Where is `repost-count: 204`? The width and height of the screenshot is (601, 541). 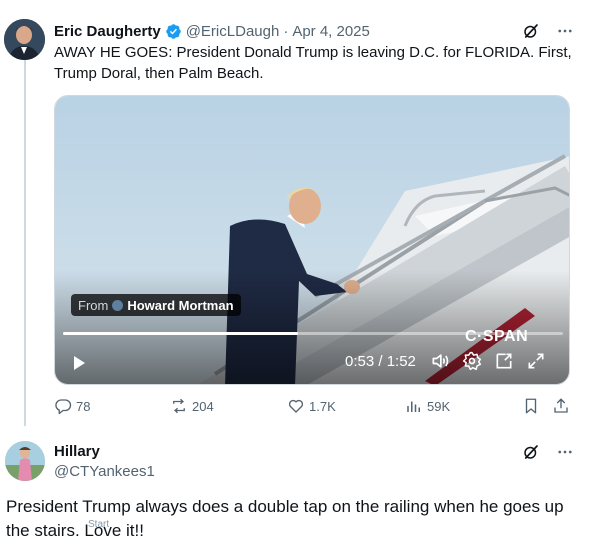 repost-count: 204 is located at coordinates (203, 406).